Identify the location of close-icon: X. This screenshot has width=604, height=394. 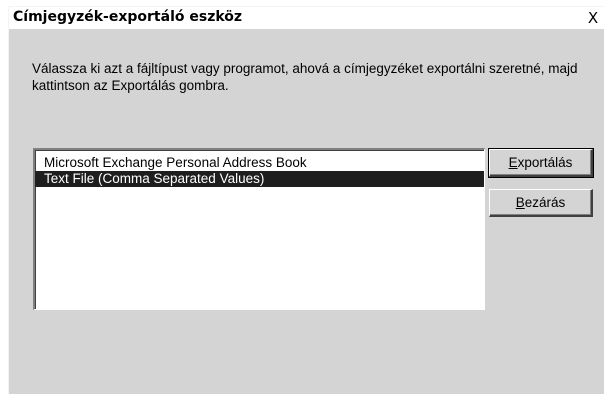
(593, 18).